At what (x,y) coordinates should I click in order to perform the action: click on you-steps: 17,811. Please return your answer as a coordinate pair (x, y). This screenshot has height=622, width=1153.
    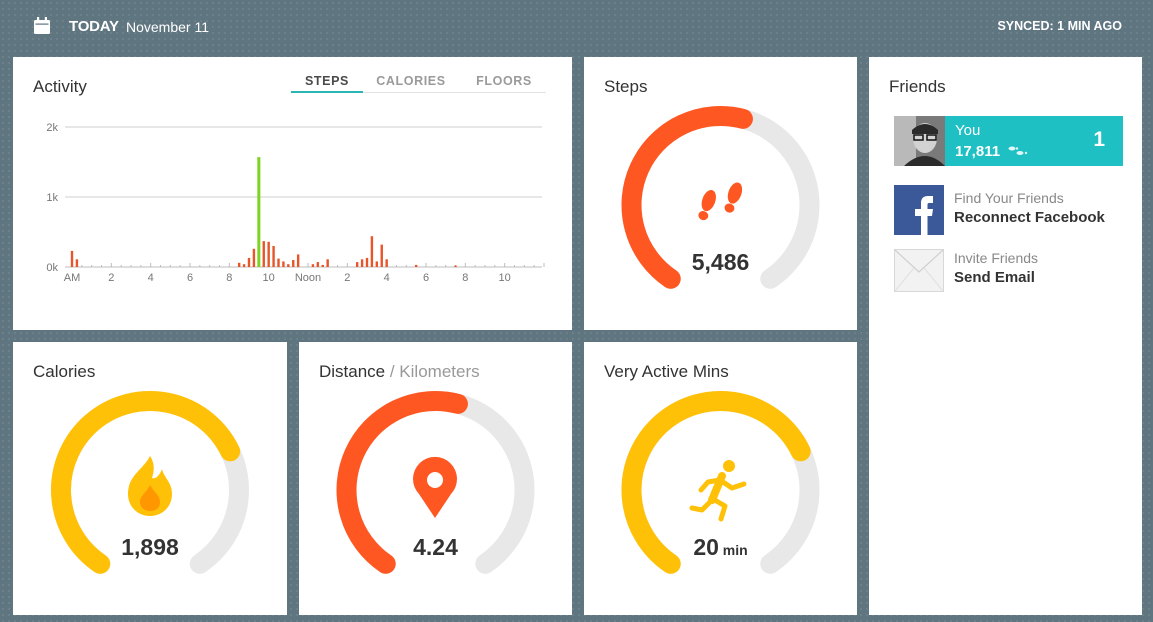
    Looking at the image, I should click on (978, 151).